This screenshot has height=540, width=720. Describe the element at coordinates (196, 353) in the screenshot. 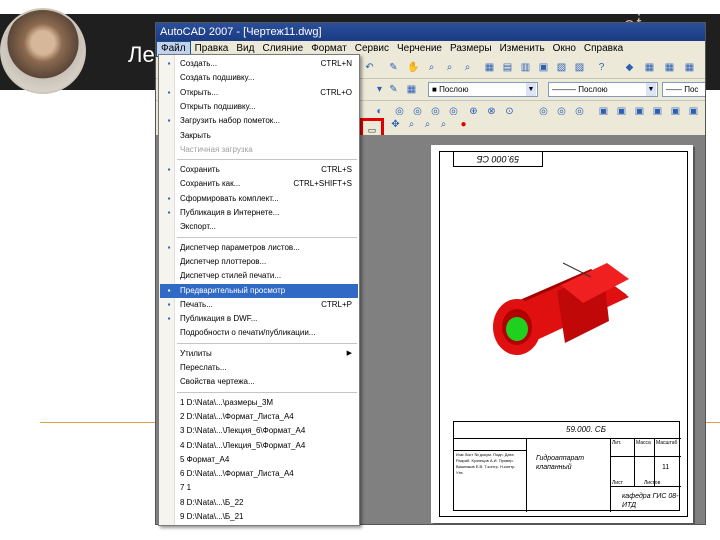

I see `file-menu-item-label: Утилиты` at that location.